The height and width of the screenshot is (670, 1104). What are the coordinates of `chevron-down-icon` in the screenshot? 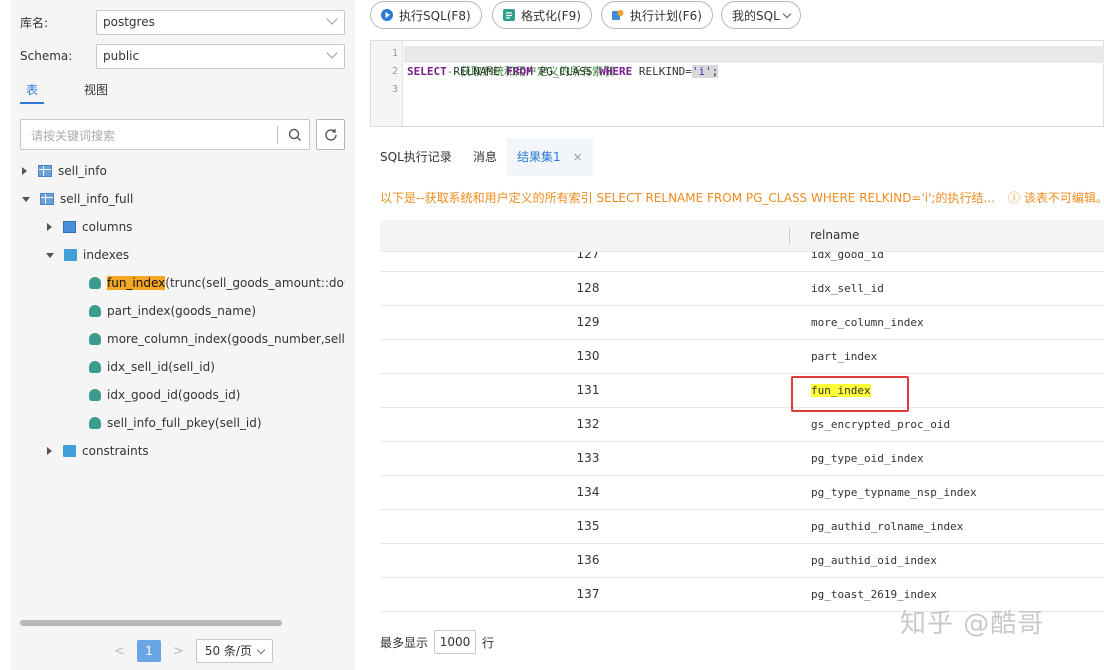 It's located at (261, 649).